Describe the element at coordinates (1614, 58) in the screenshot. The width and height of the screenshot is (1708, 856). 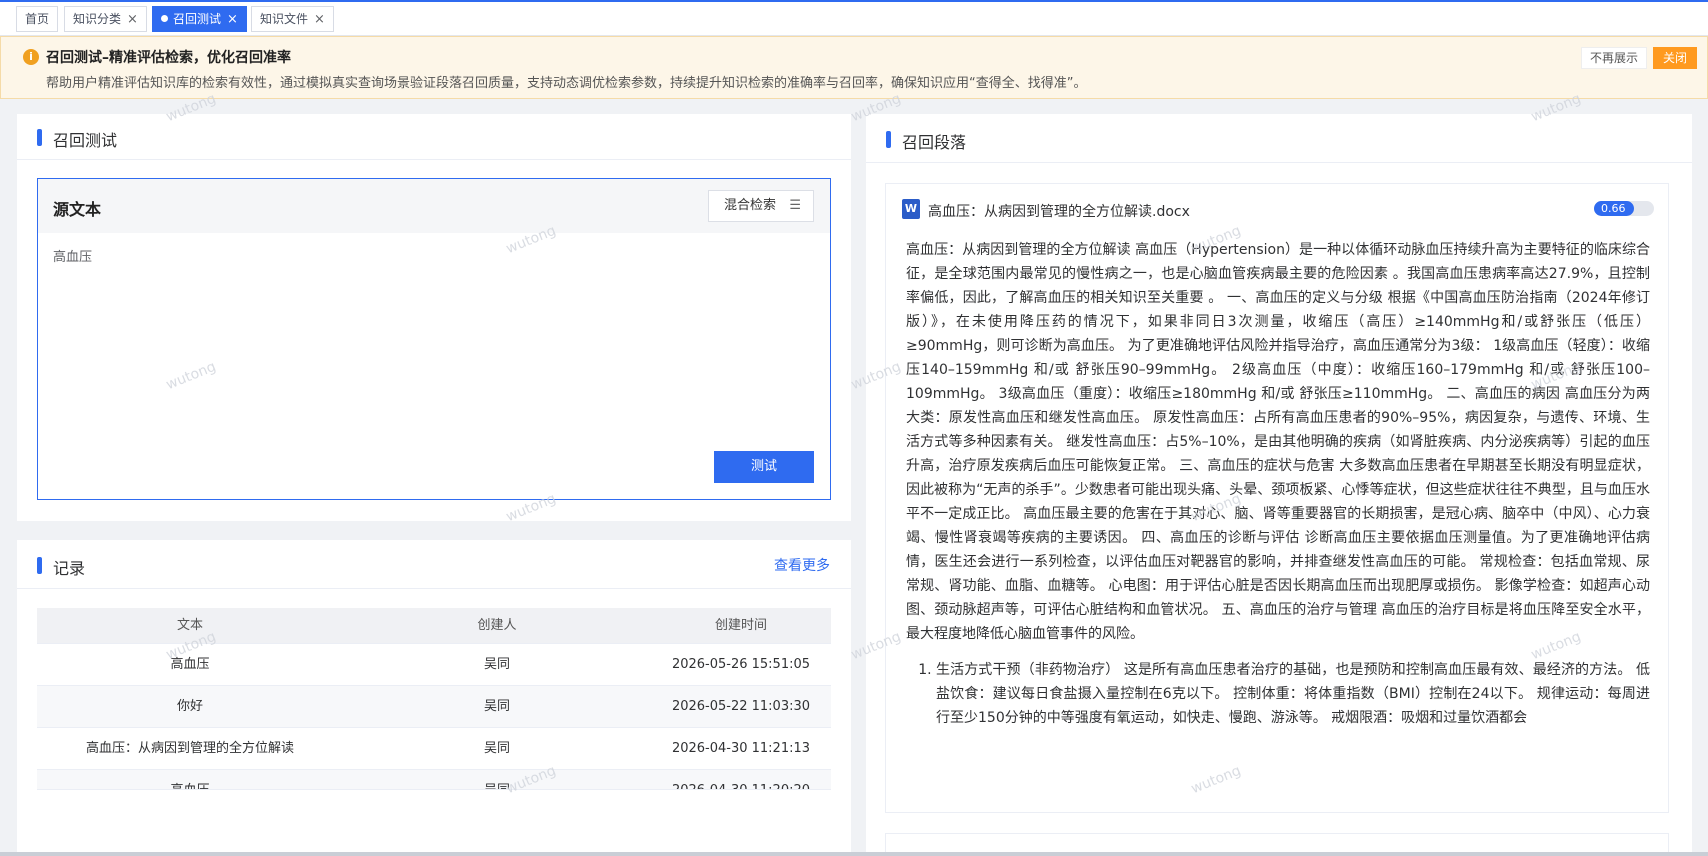
I see `dont-show-again-button: 不再展示` at that location.